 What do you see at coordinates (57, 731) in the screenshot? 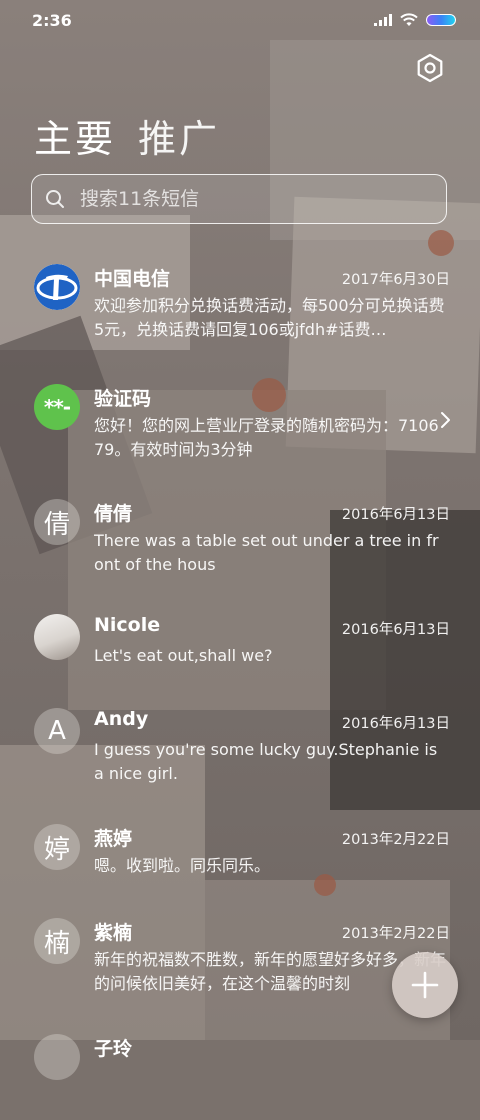
I see `contact-avatar: A` at bounding box center [57, 731].